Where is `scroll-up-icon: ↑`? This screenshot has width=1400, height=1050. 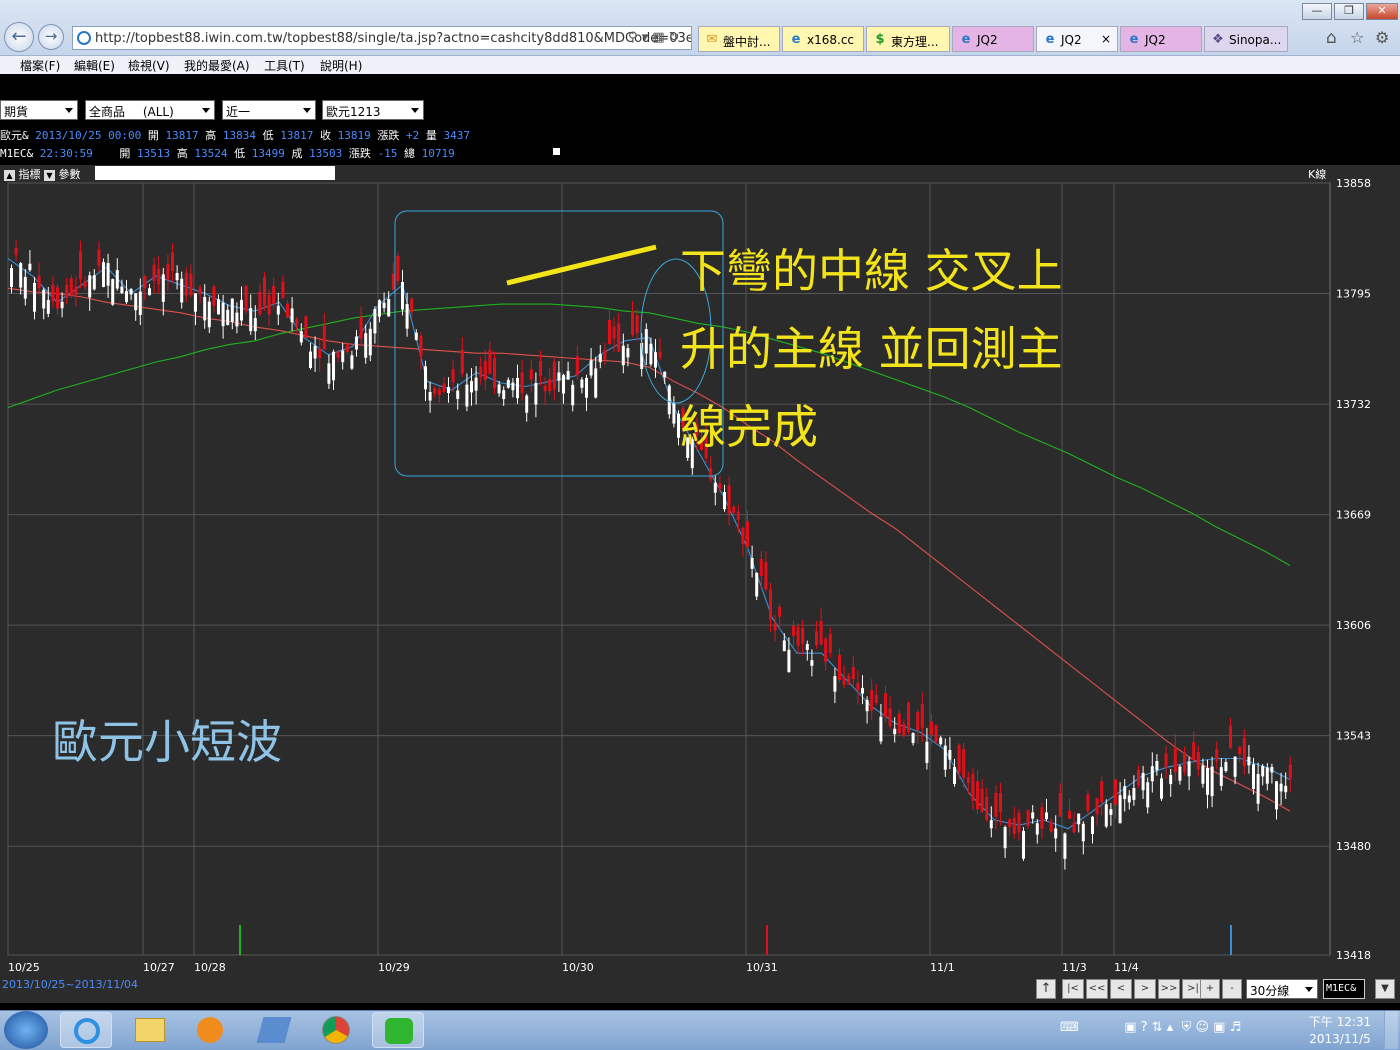 scroll-up-icon: ↑ is located at coordinates (1046, 989).